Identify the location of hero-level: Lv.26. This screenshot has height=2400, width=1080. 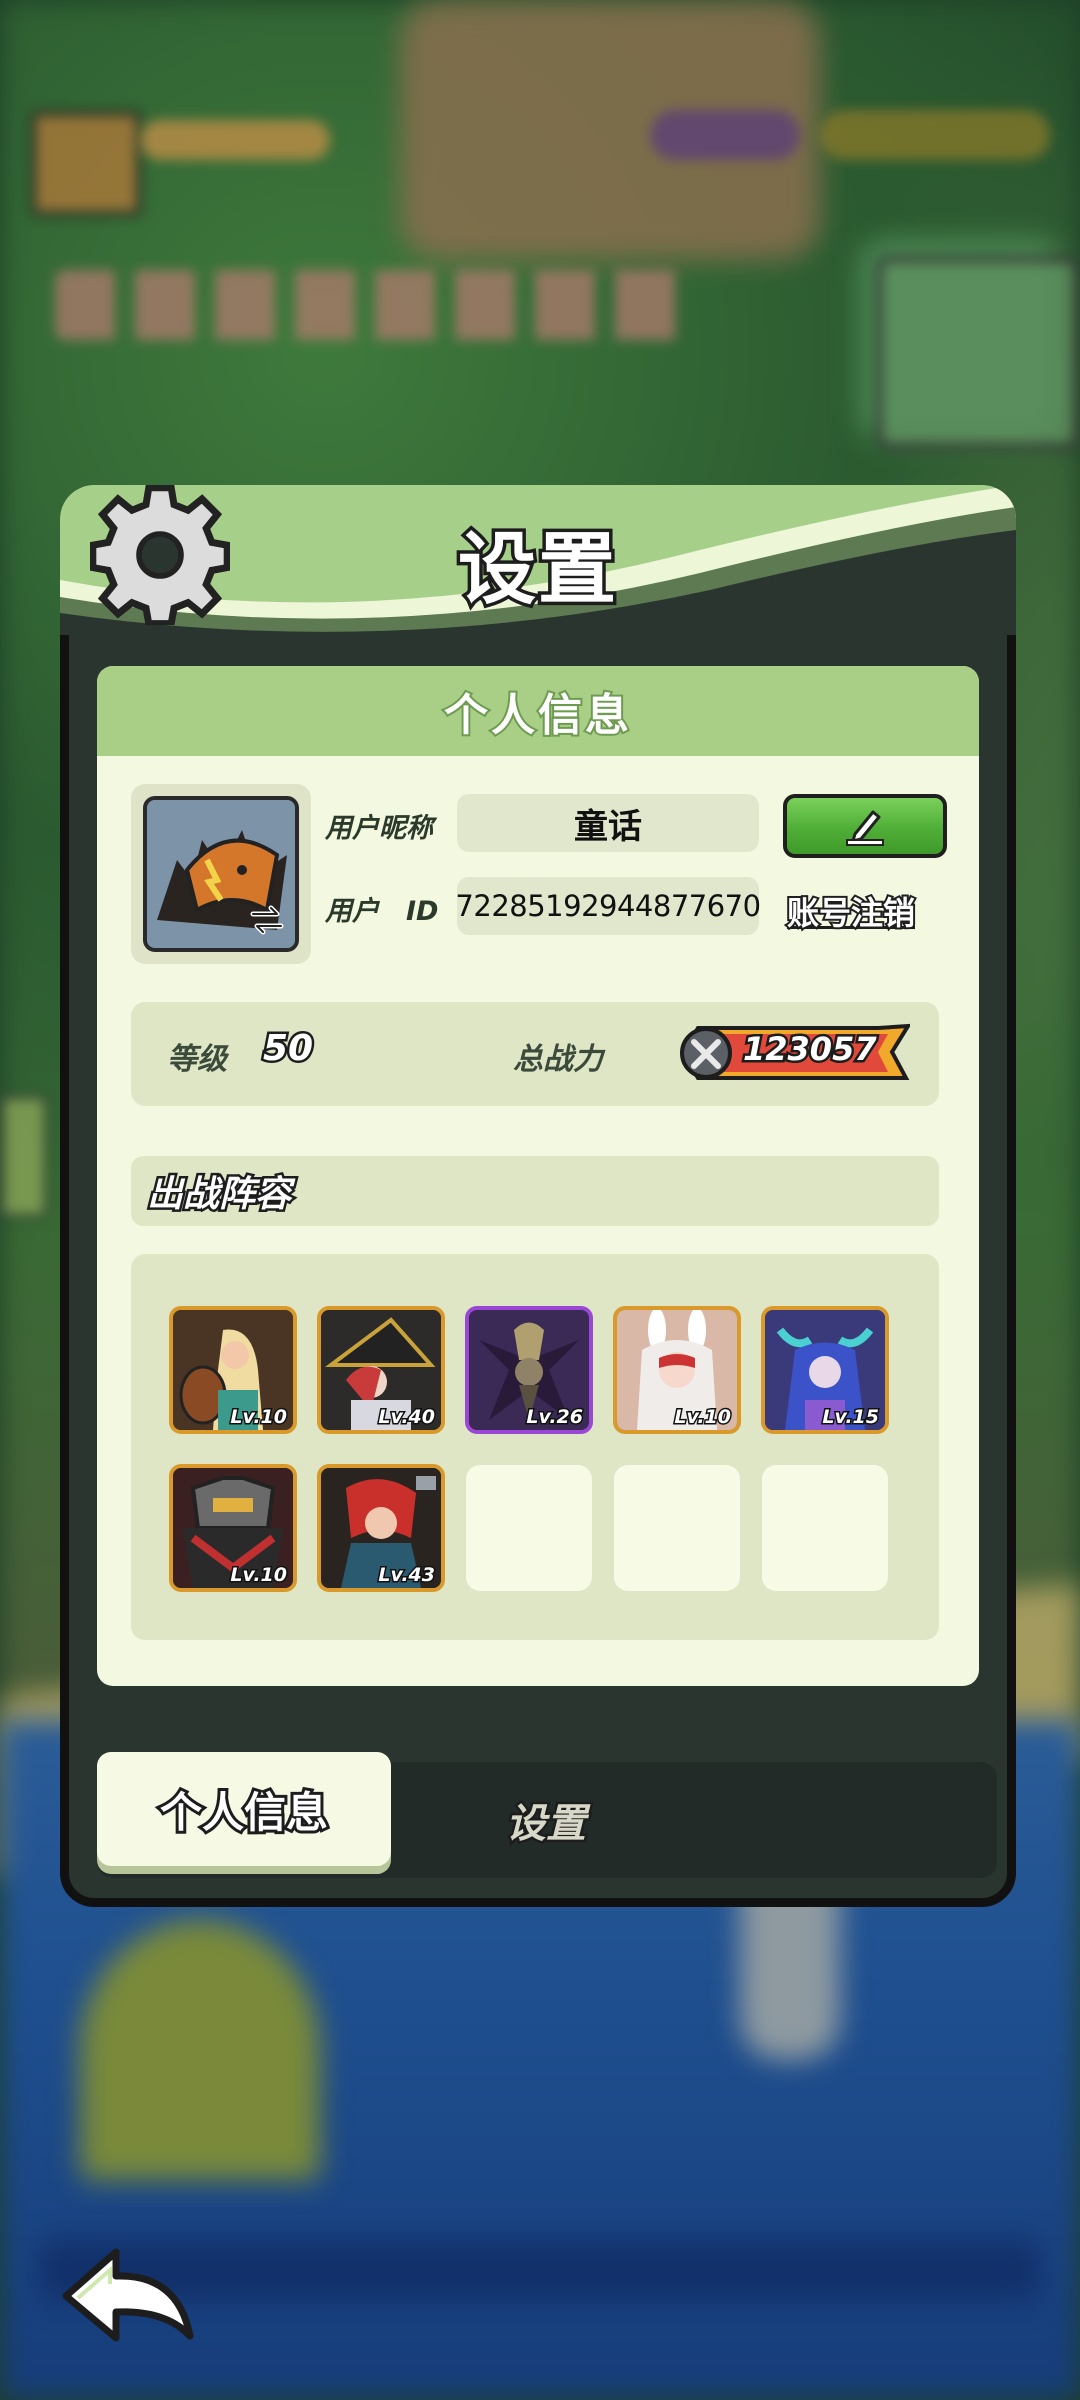
(555, 1417).